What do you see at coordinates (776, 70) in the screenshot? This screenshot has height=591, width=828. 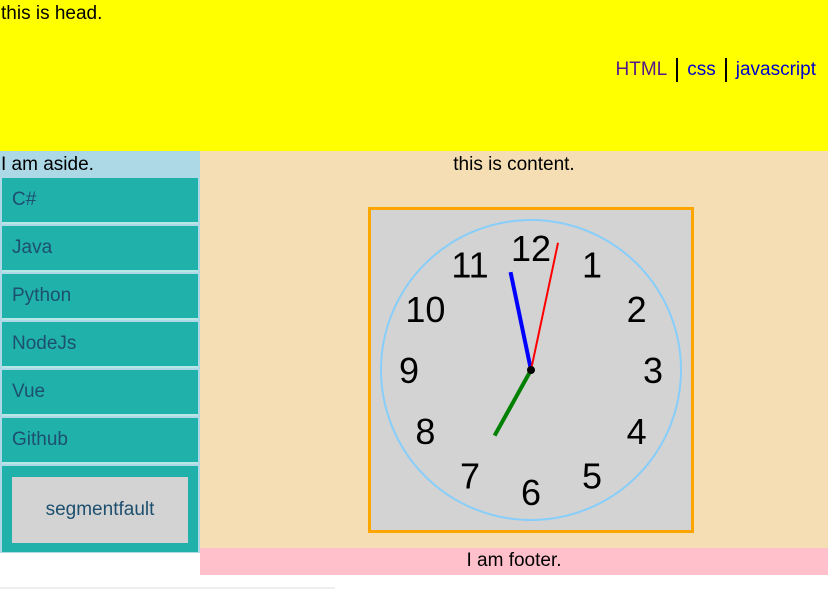 I see `nav-link-javascript: javascript` at bounding box center [776, 70].